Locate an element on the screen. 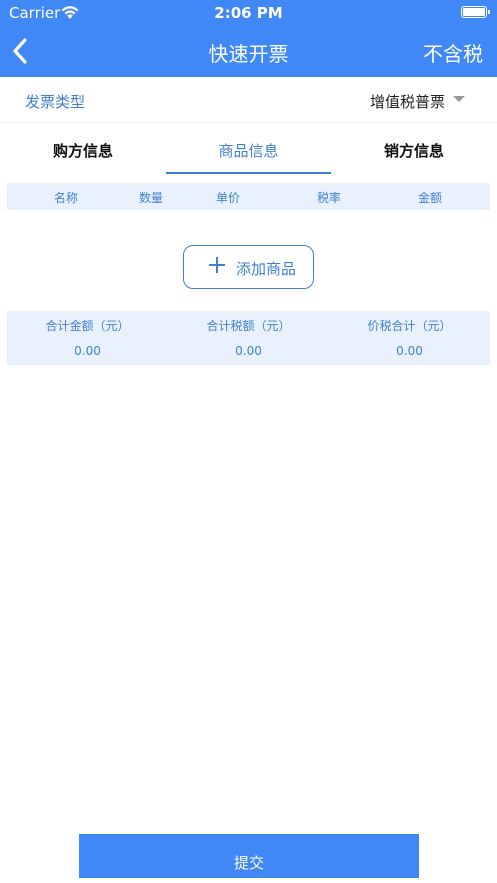 The image size is (497, 883). tab-goods-info: 商品信息 is located at coordinates (248, 150).